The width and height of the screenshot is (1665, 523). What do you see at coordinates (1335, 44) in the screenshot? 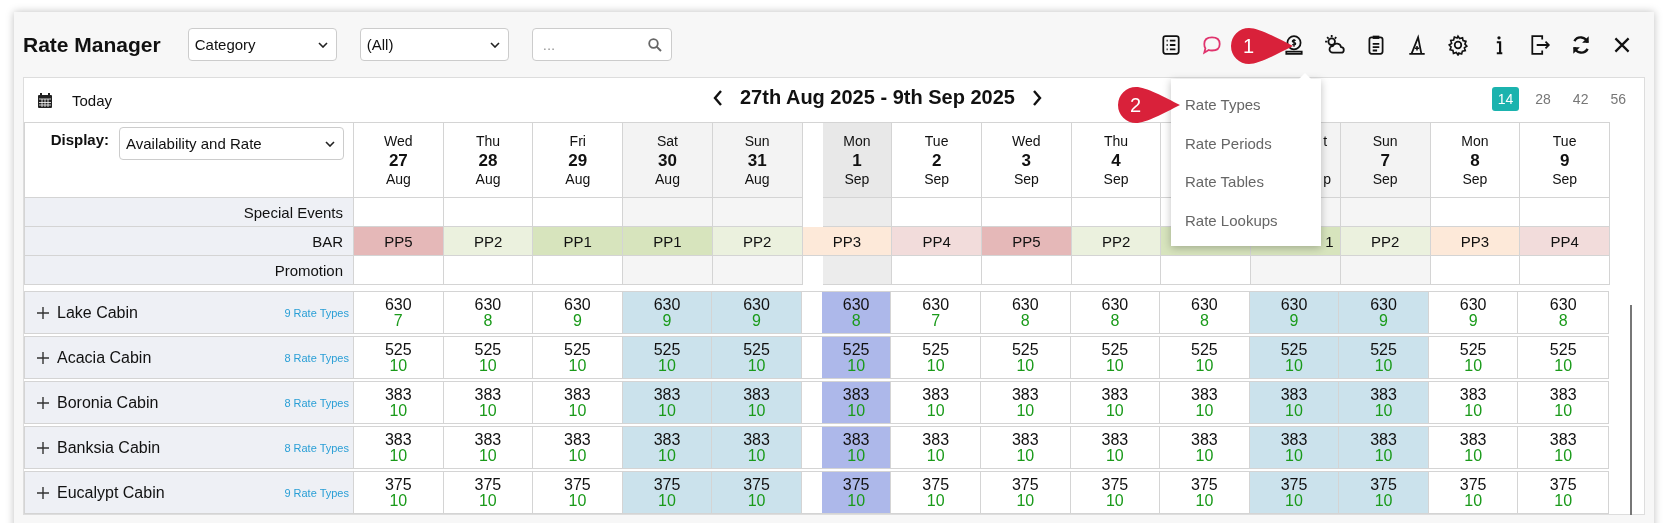
I see `weather-icon` at bounding box center [1335, 44].